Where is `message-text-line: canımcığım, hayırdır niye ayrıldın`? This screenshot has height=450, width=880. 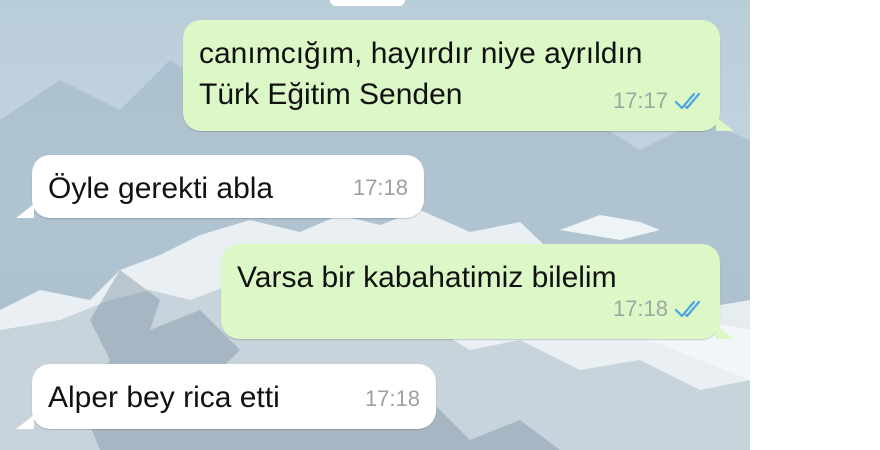
message-text-line: canımcığım, hayırdır niye ayrıldın is located at coordinates (421, 53).